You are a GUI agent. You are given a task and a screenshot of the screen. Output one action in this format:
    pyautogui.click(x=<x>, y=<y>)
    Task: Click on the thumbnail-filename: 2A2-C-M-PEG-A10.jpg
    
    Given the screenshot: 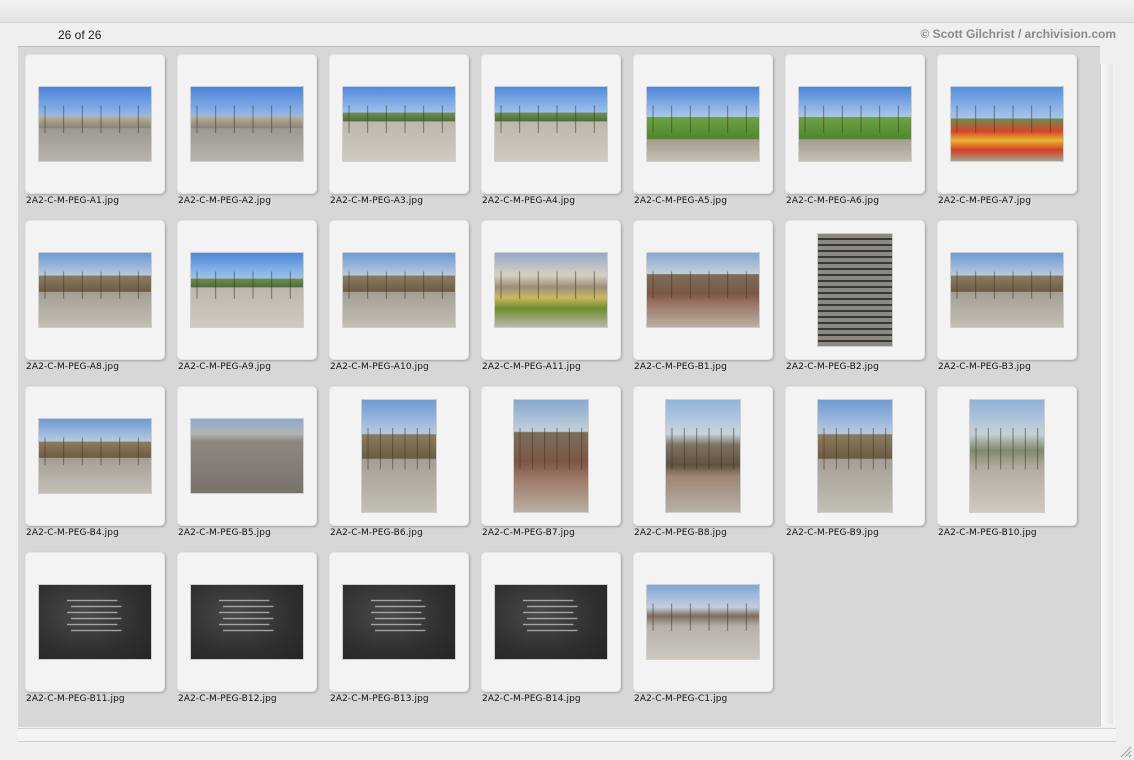 What is the action you would take?
    pyautogui.click(x=379, y=367)
    